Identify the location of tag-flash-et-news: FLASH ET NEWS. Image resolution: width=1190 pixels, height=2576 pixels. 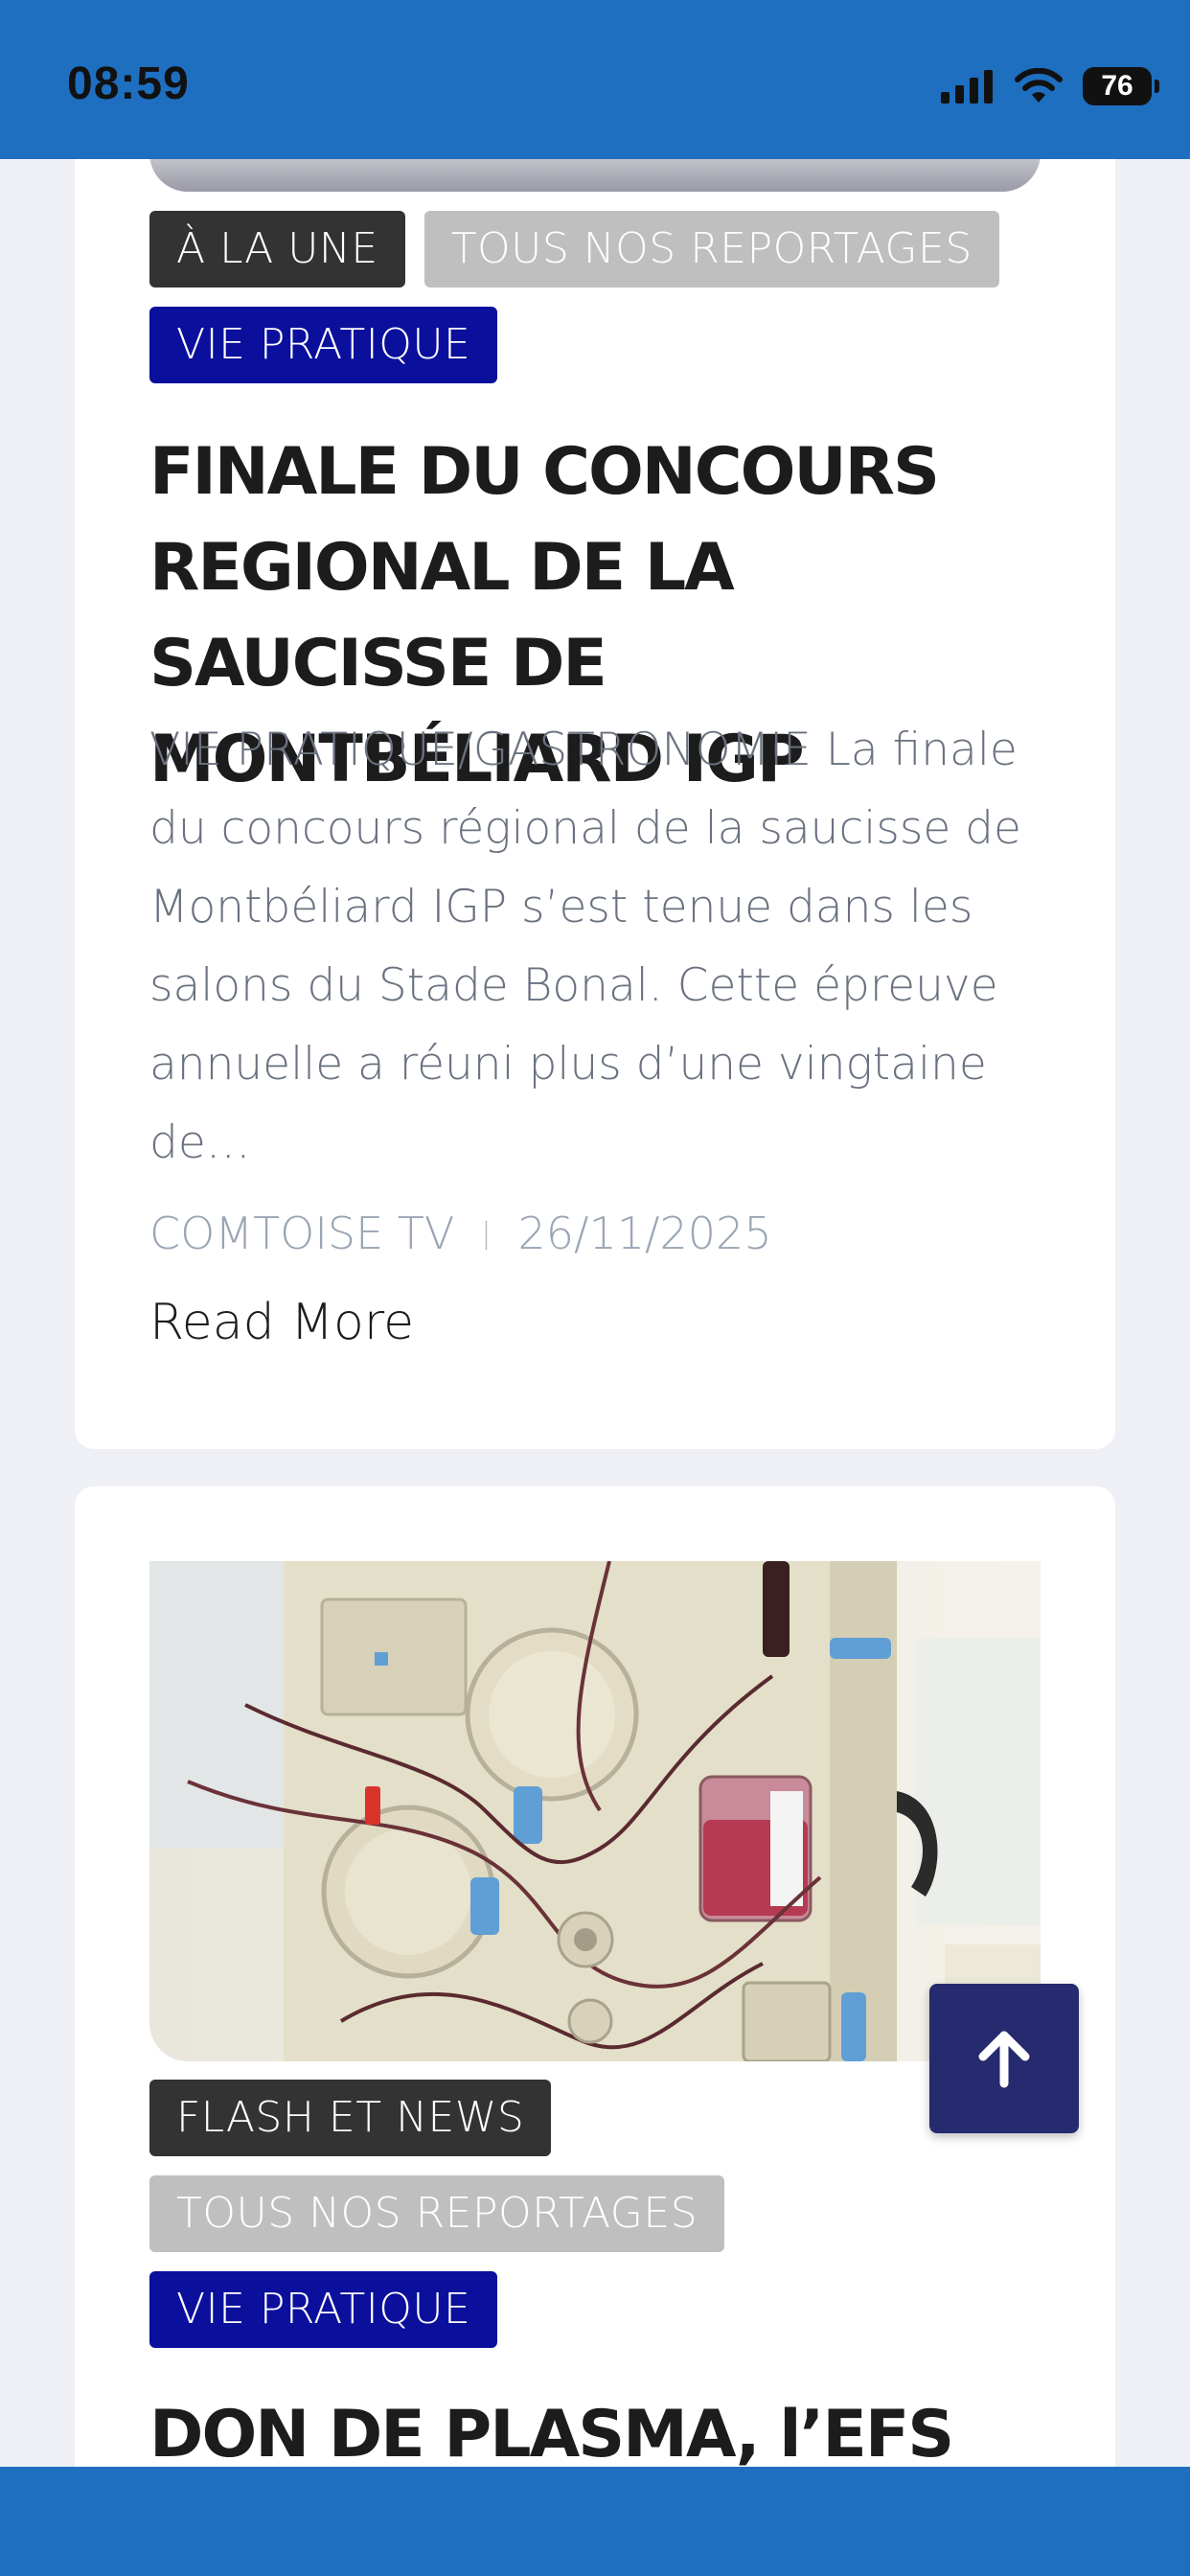
(350, 2118).